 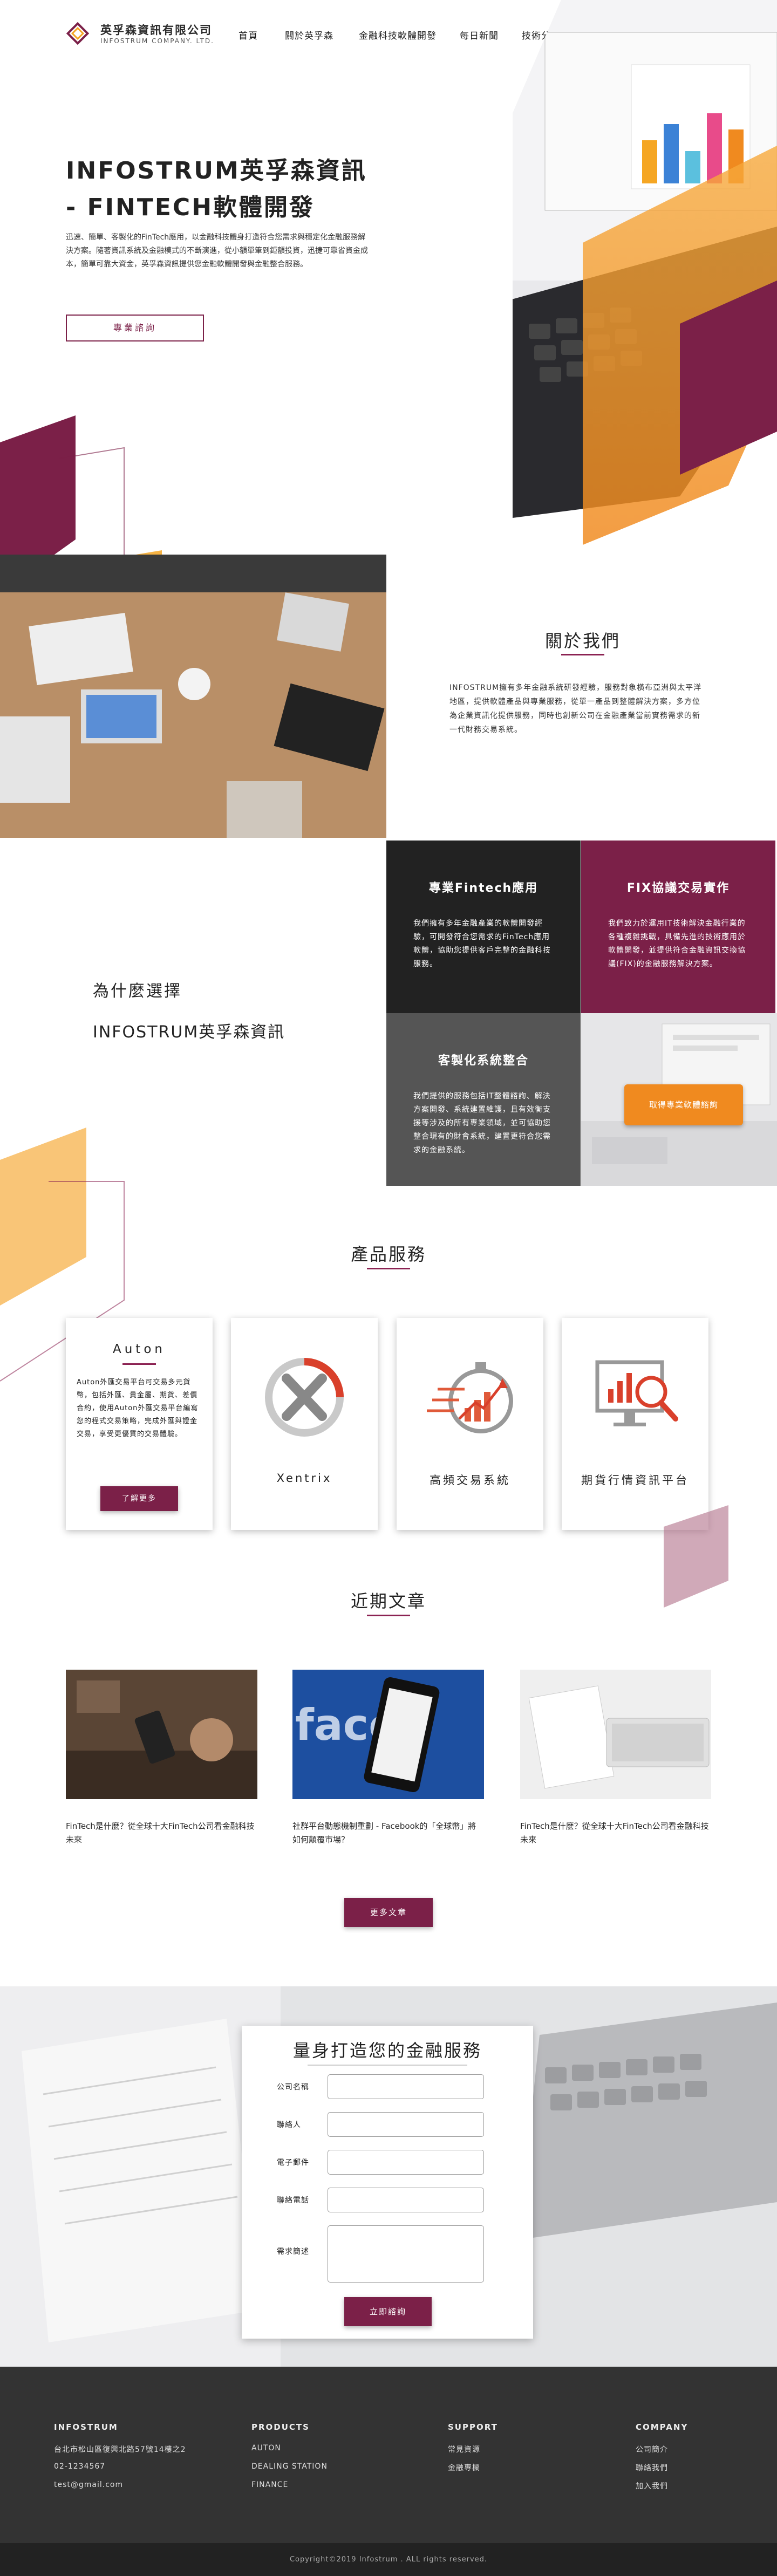 I want to click on footer-link-resources: 常見資源, so click(x=464, y=2449).